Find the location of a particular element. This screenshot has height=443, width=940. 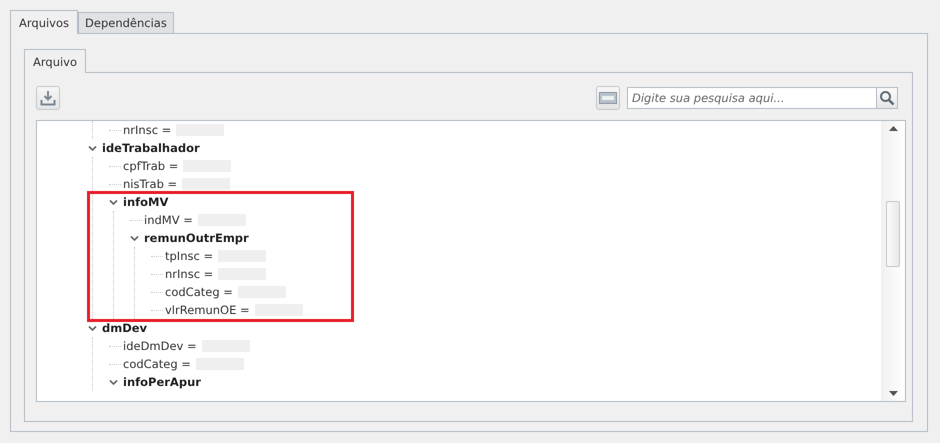

search-icon is located at coordinates (887, 98).